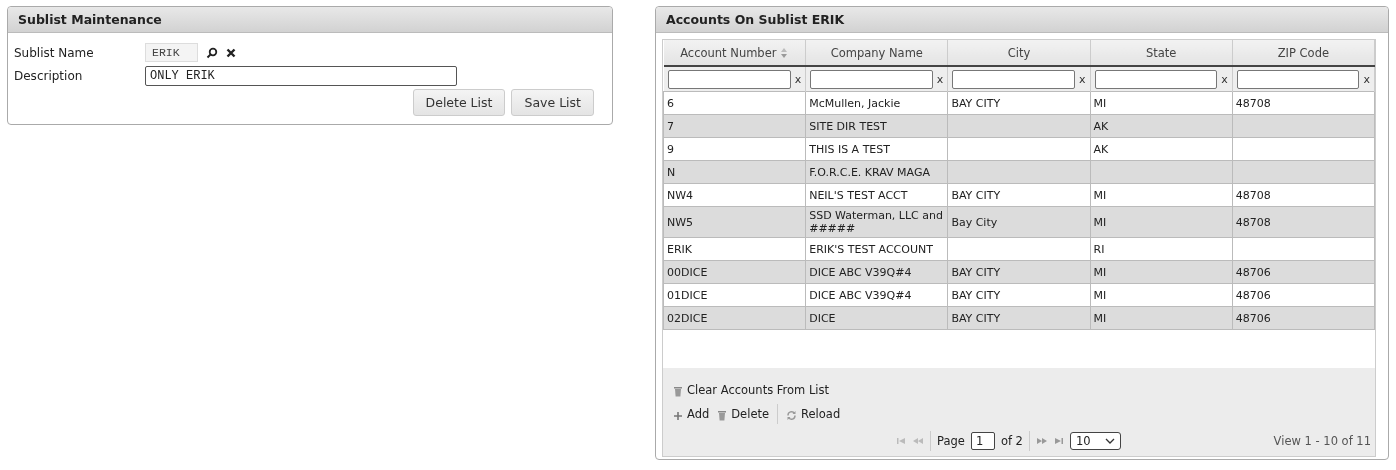  What do you see at coordinates (90, 19) in the screenshot?
I see `panel-title: Sublist Maintenance` at bounding box center [90, 19].